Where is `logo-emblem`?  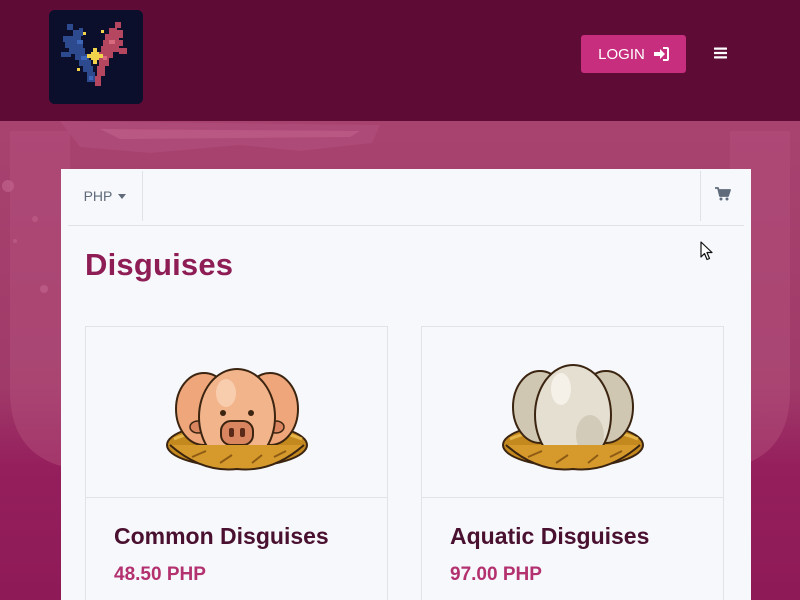
logo-emblem is located at coordinates (96, 57).